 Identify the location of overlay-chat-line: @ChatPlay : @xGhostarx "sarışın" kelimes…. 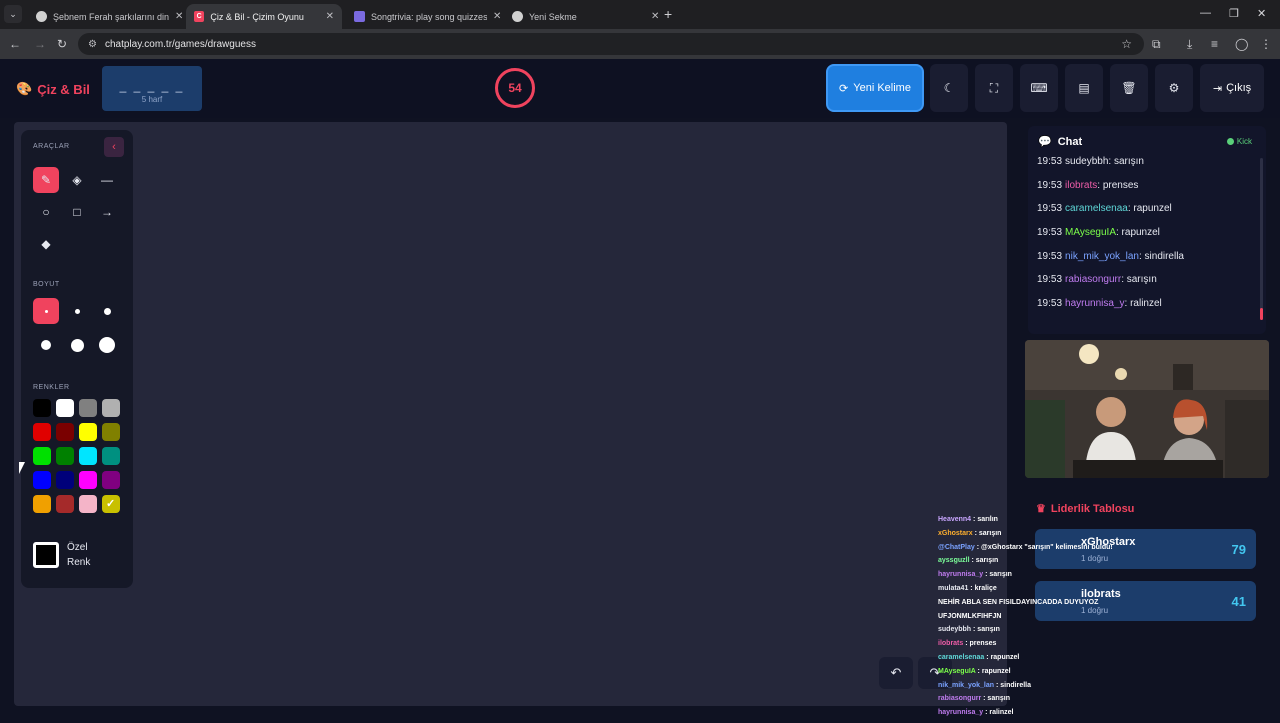
(1058, 551).